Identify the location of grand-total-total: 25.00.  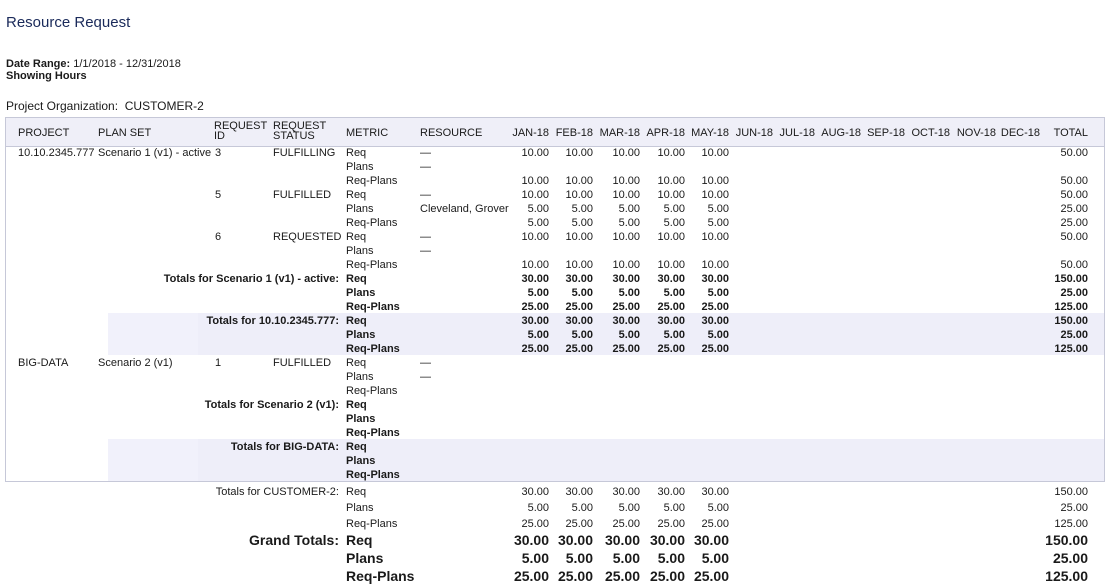
(1070, 558).